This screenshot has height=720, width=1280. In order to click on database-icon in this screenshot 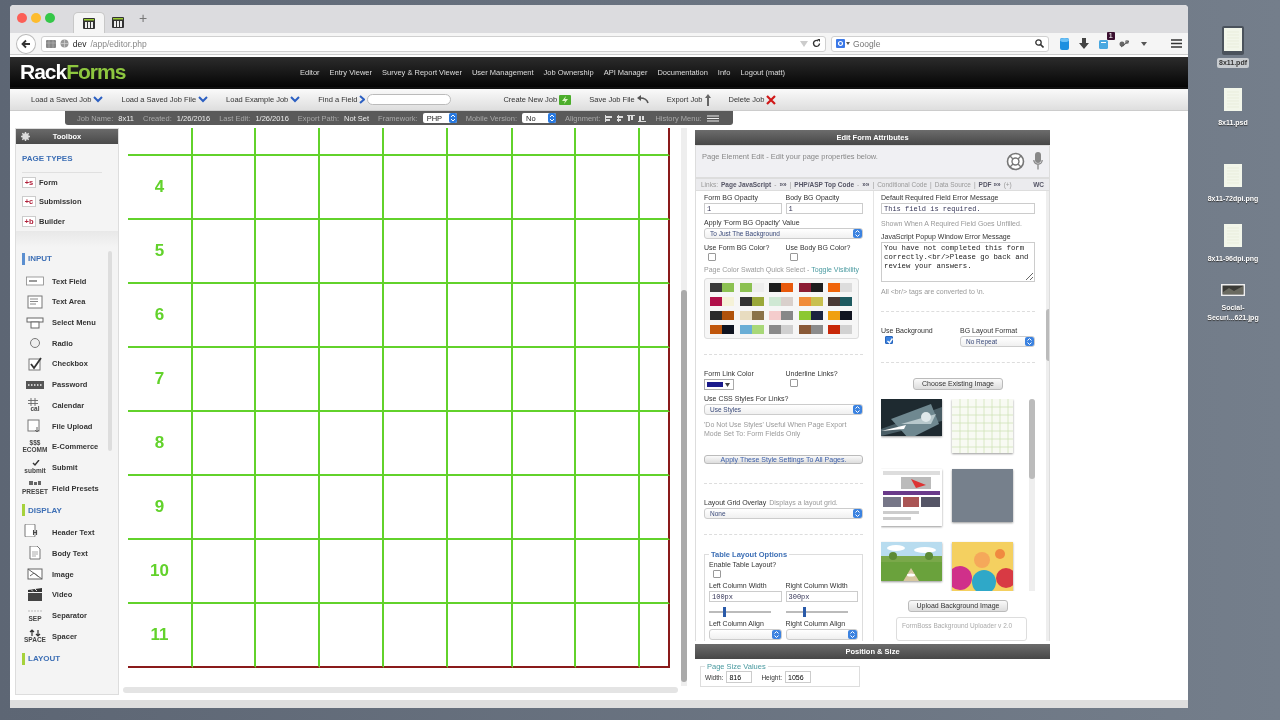, I will do `click(1064, 43)`.